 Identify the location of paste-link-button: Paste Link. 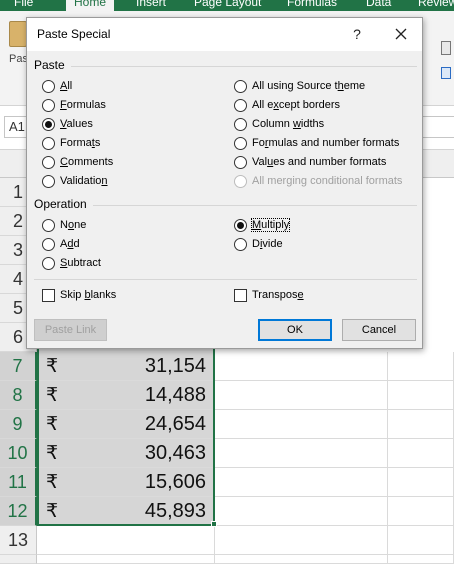
(70, 330).